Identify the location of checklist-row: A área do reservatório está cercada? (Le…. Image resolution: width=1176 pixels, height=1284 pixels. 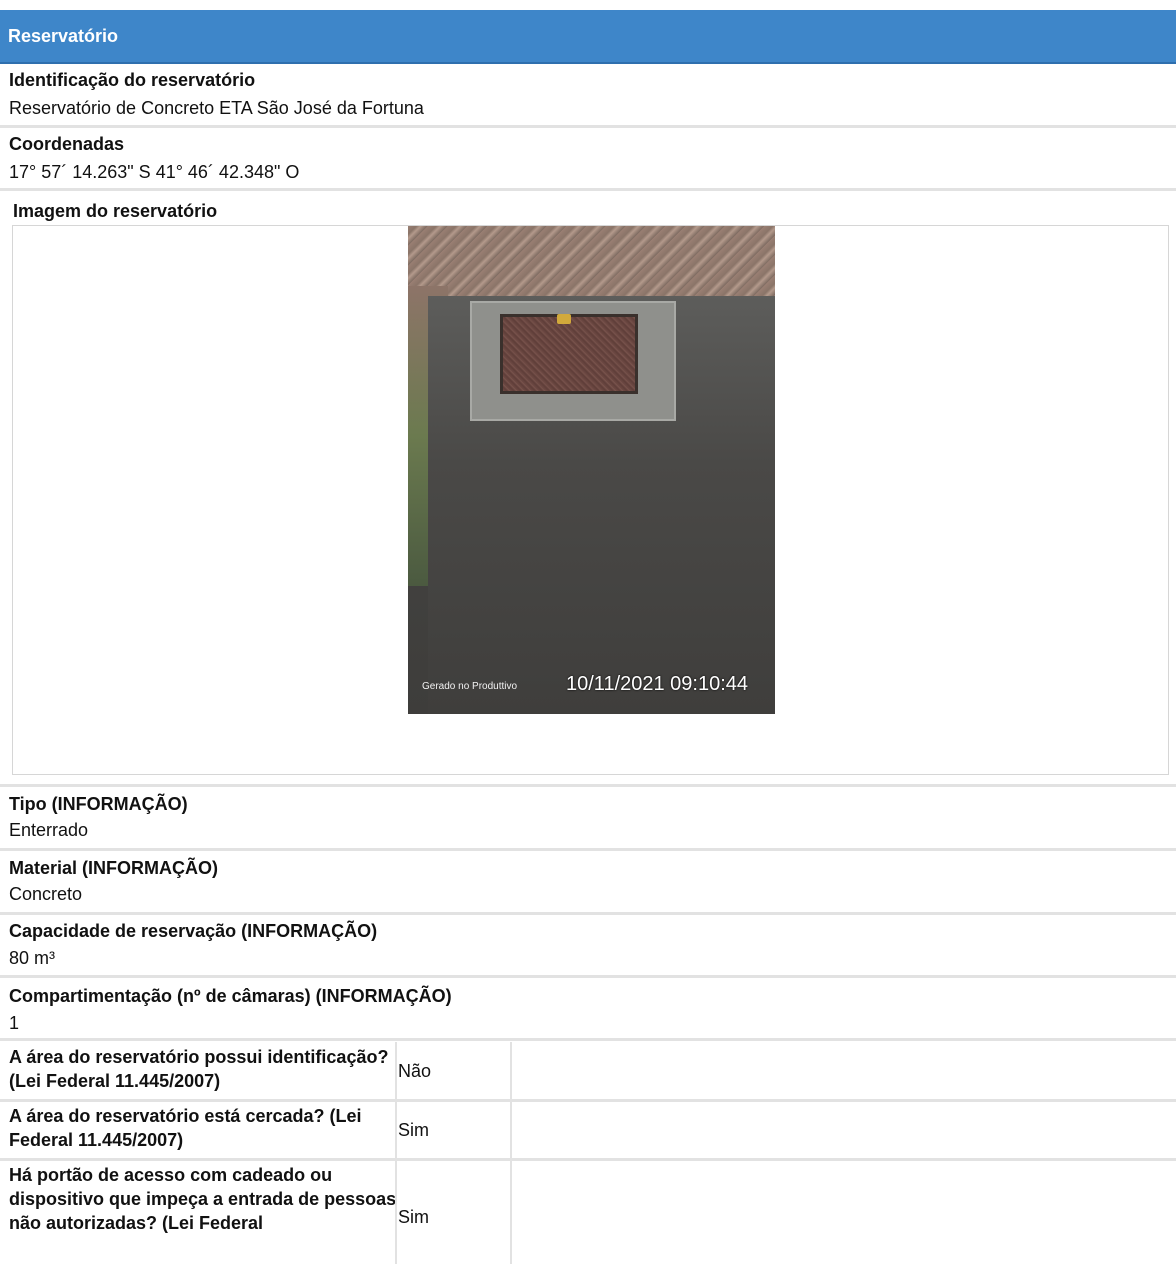
(588, 1131).